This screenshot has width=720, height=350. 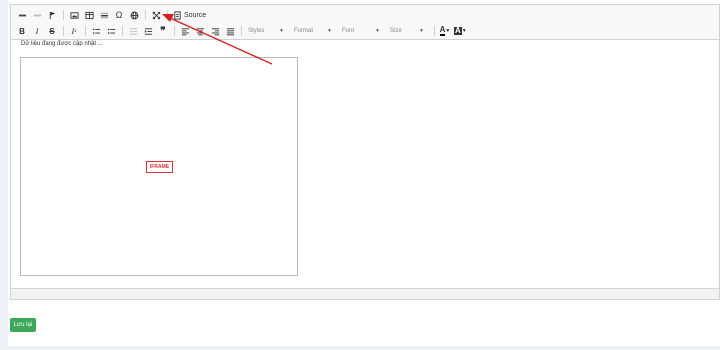 What do you see at coordinates (304, 31) in the screenshot?
I see `format-dropdown-label: Format` at bounding box center [304, 31].